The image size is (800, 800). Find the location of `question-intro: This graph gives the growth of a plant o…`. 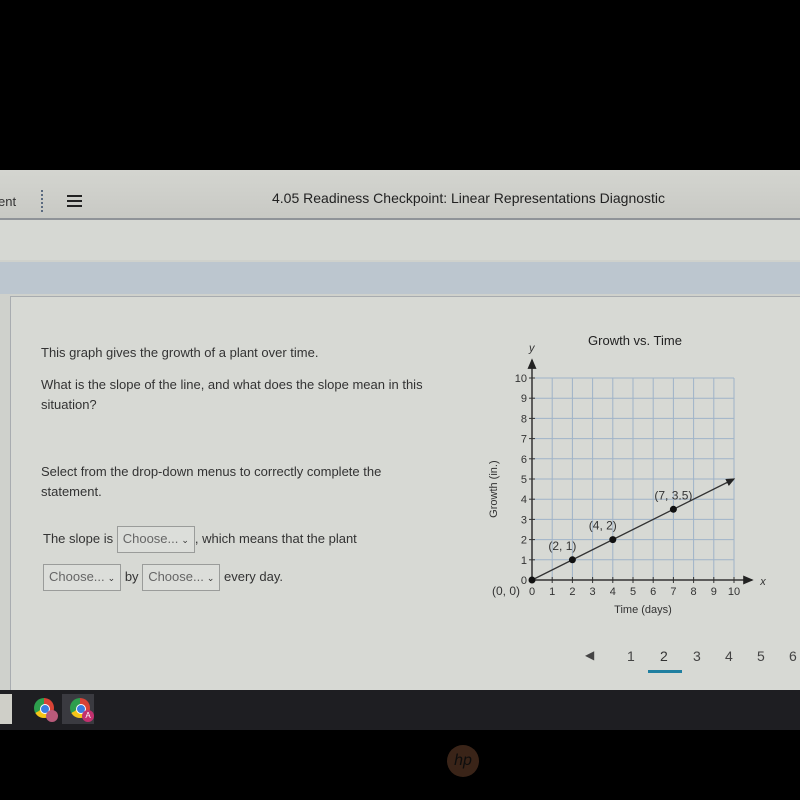

question-intro: This graph gives the growth of a plant o… is located at coordinates (180, 352).